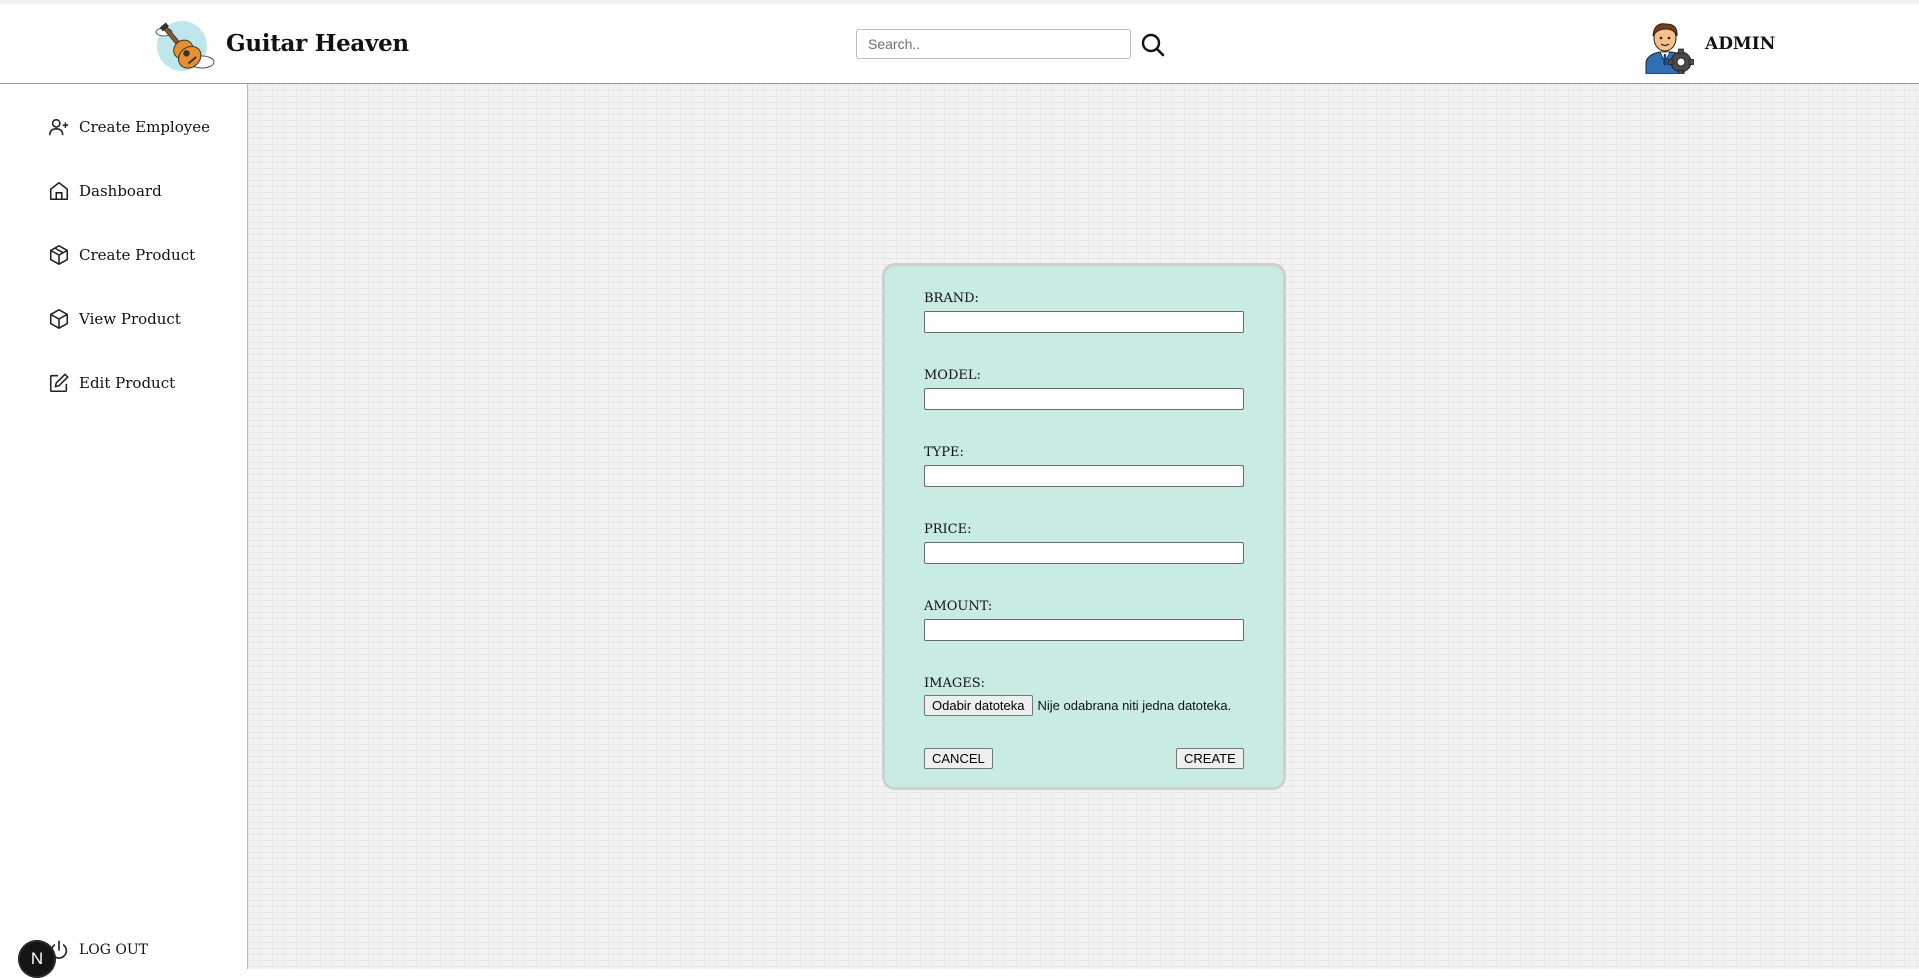 This screenshot has height=978, width=1919. What do you see at coordinates (952, 375) in the screenshot?
I see `model-label: MODEL:` at bounding box center [952, 375].